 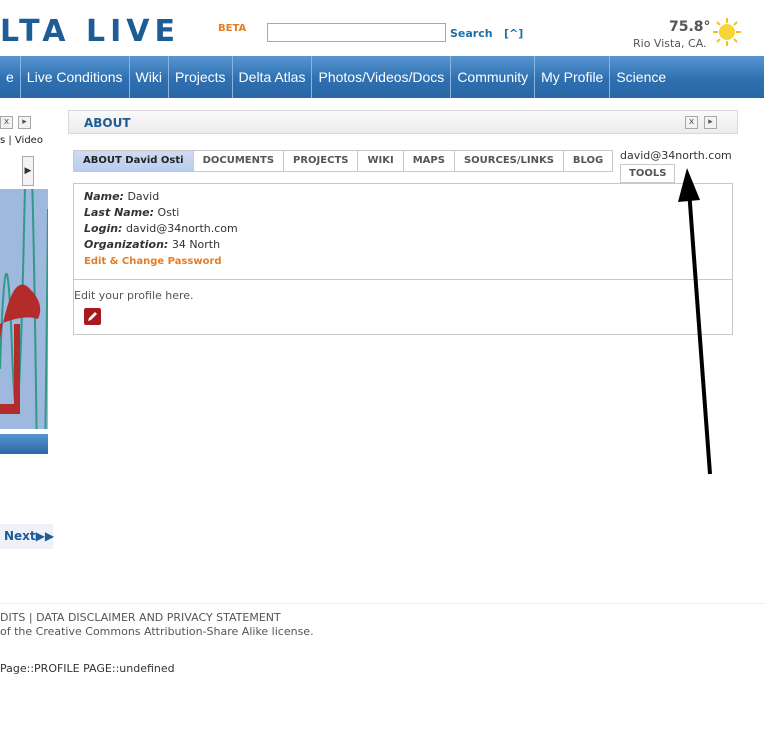 What do you see at coordinates (273, 77) in the screenshot?
I see `nav-item-delta-atlas: Delta Atlas` at bounding box center [273, 77].